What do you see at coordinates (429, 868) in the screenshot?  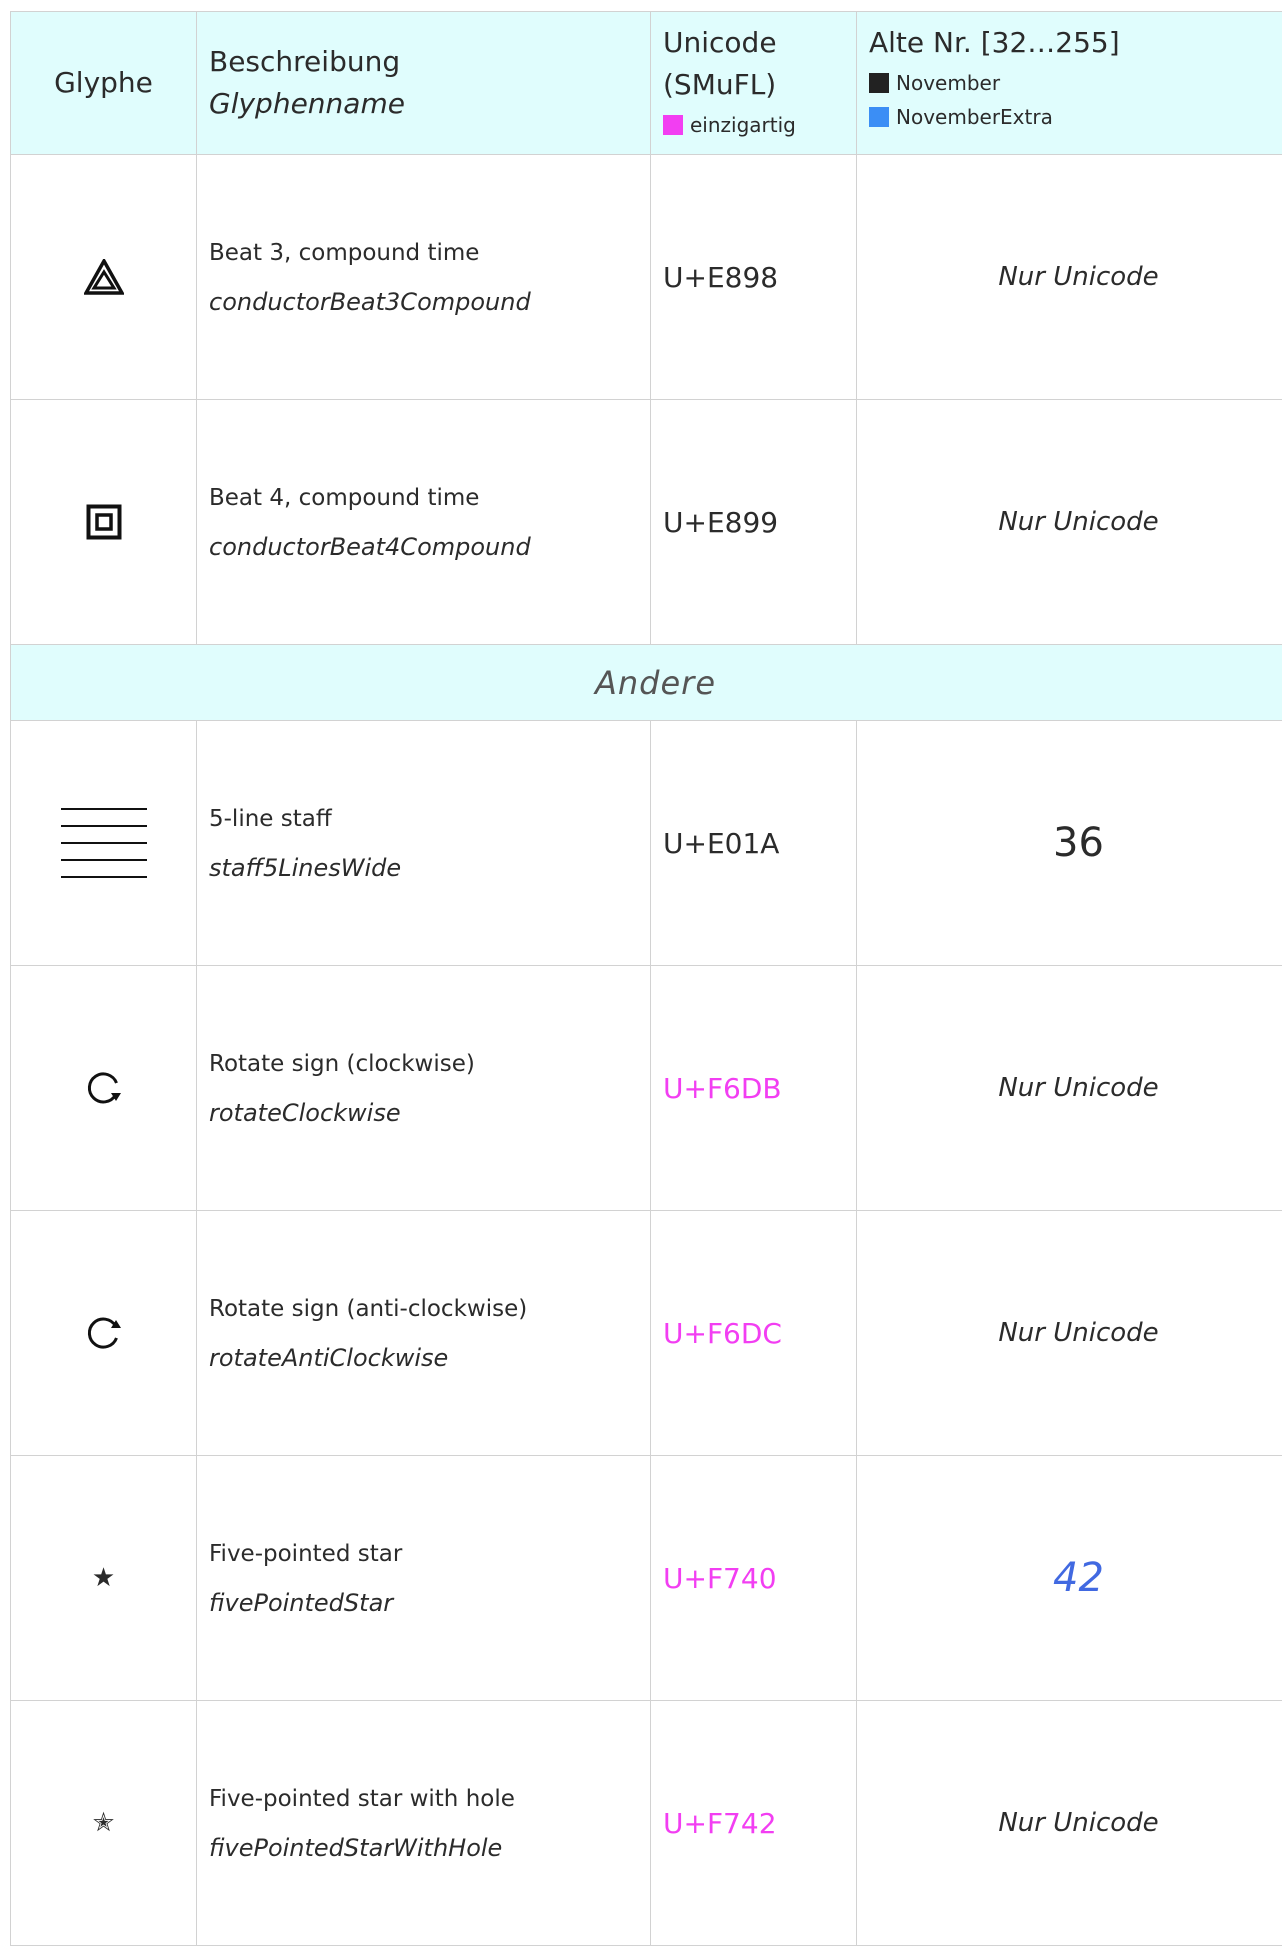 I see `glyph-name: staff5LinesWide` at bounding box center [429, 868].